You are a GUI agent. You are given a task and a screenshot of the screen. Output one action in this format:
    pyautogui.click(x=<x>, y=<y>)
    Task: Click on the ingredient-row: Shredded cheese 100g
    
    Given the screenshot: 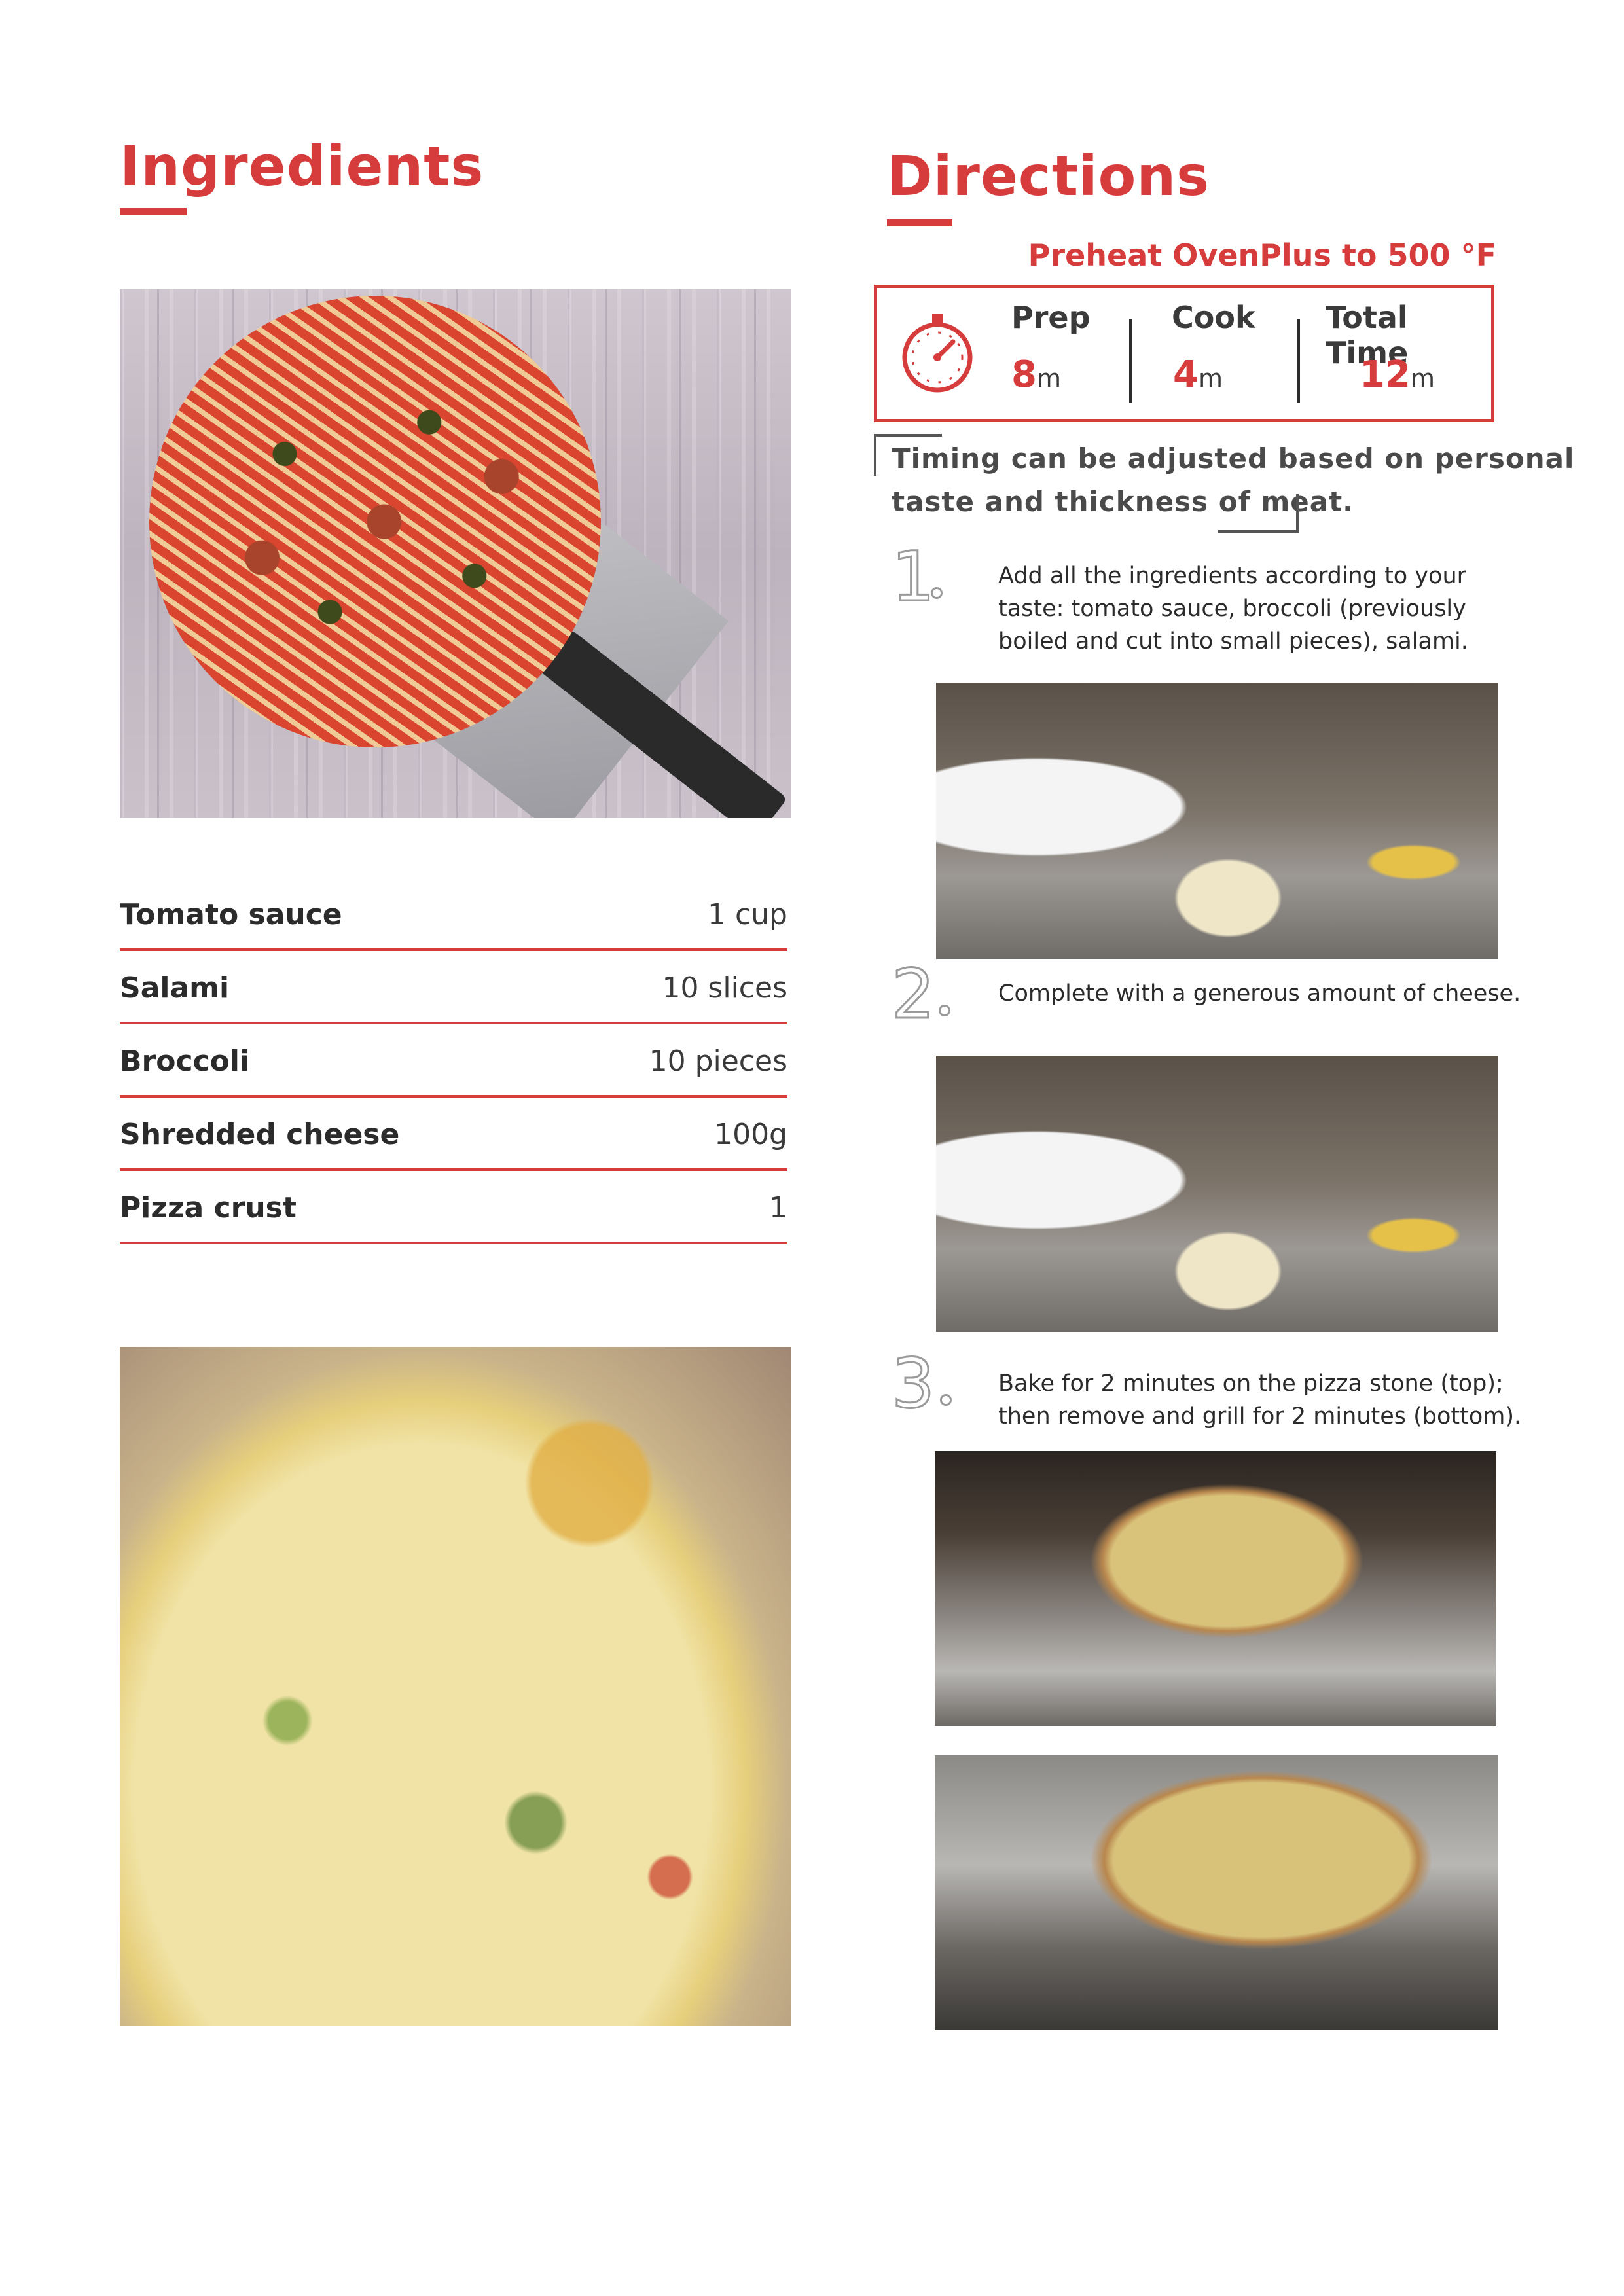 What is the action you would take?
    pyautogui.click(x=453, y=1134)
    